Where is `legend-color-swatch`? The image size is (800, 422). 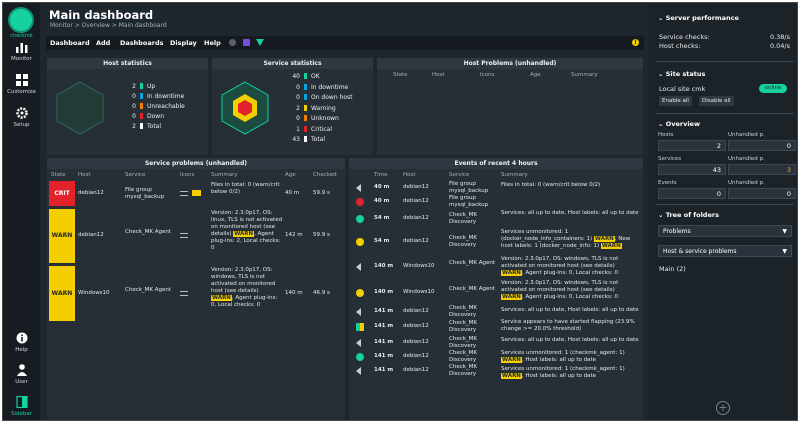 legend-color-swatch is located at coordinates (305, 107).